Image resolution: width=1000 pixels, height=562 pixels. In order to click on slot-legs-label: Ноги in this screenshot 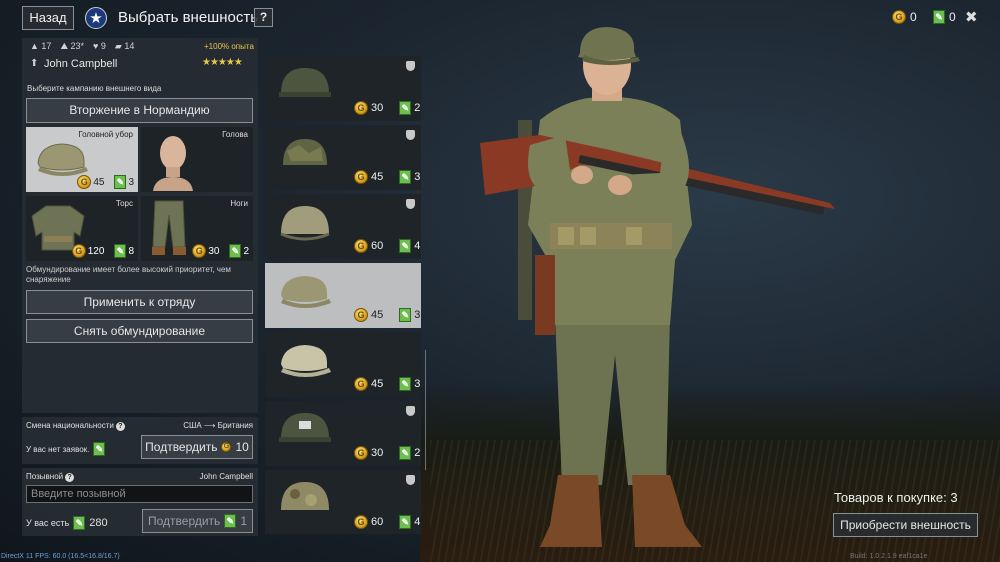, I will do `click(239, 203)`.